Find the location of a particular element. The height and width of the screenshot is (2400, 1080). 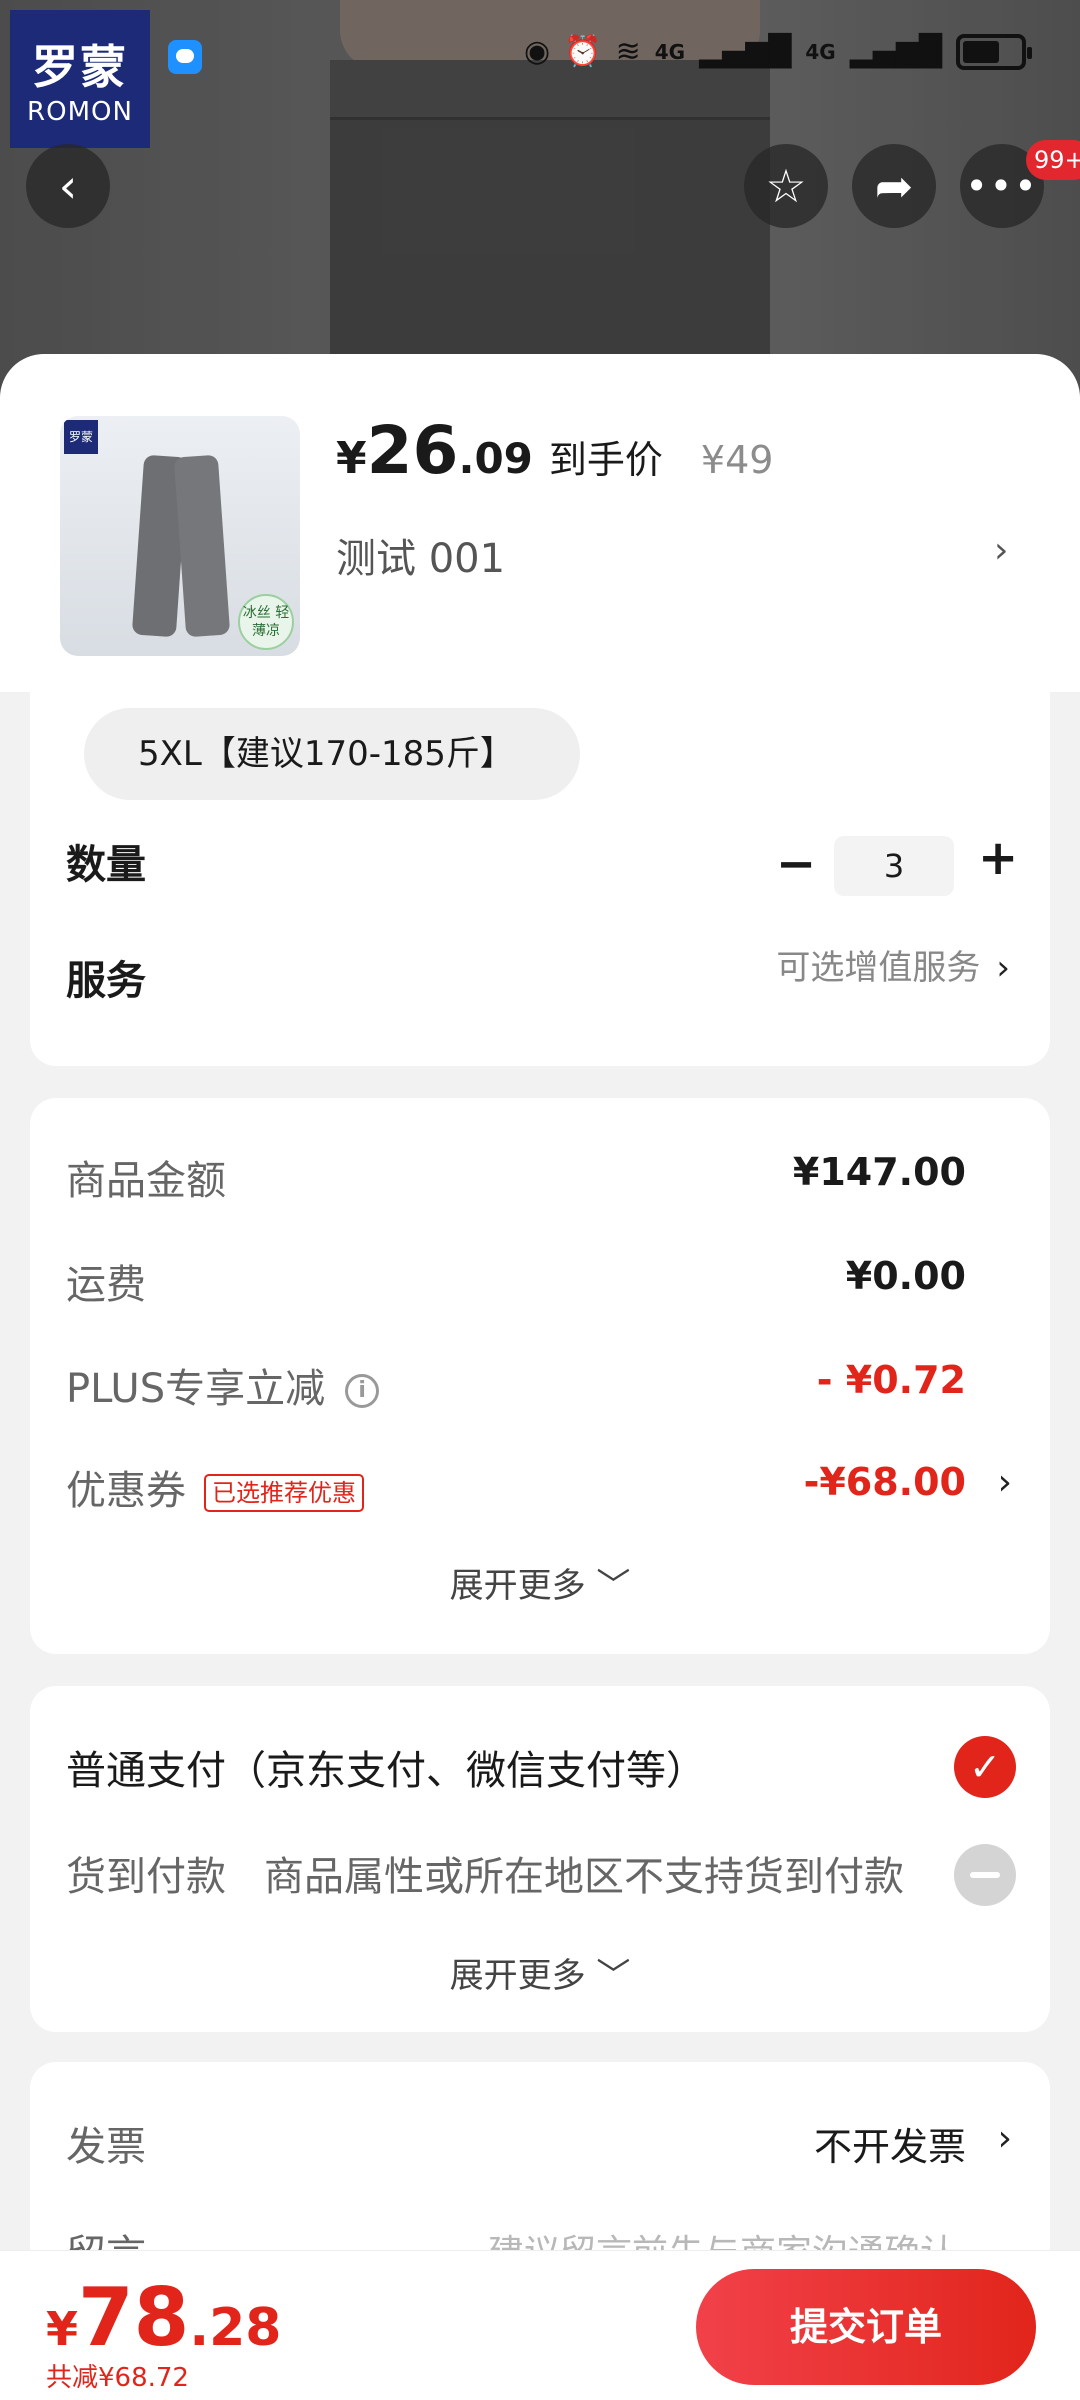

total-saved: 共减¥68.72 is located at coordinates (117, 2378).